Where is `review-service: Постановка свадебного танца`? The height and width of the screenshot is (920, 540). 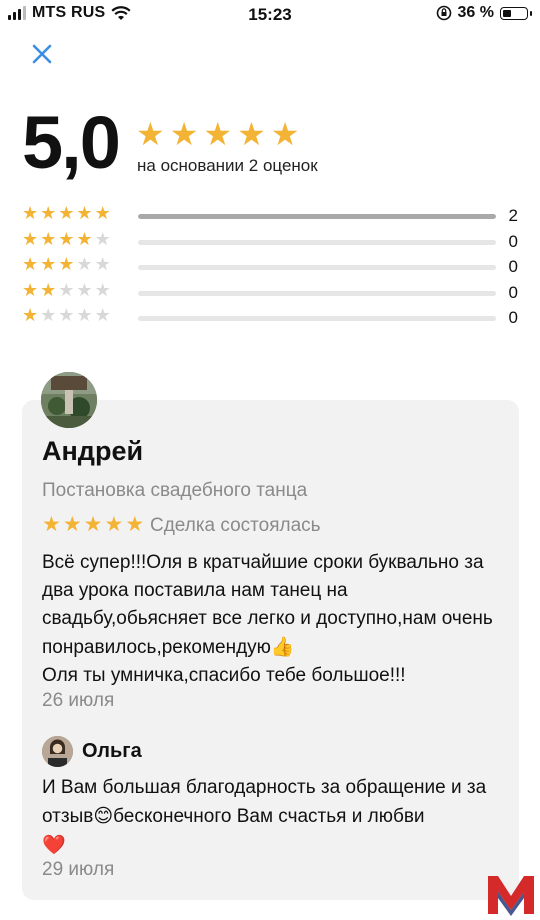
review-service: Постановка свадебного танца is located at coordinates (175, 490).